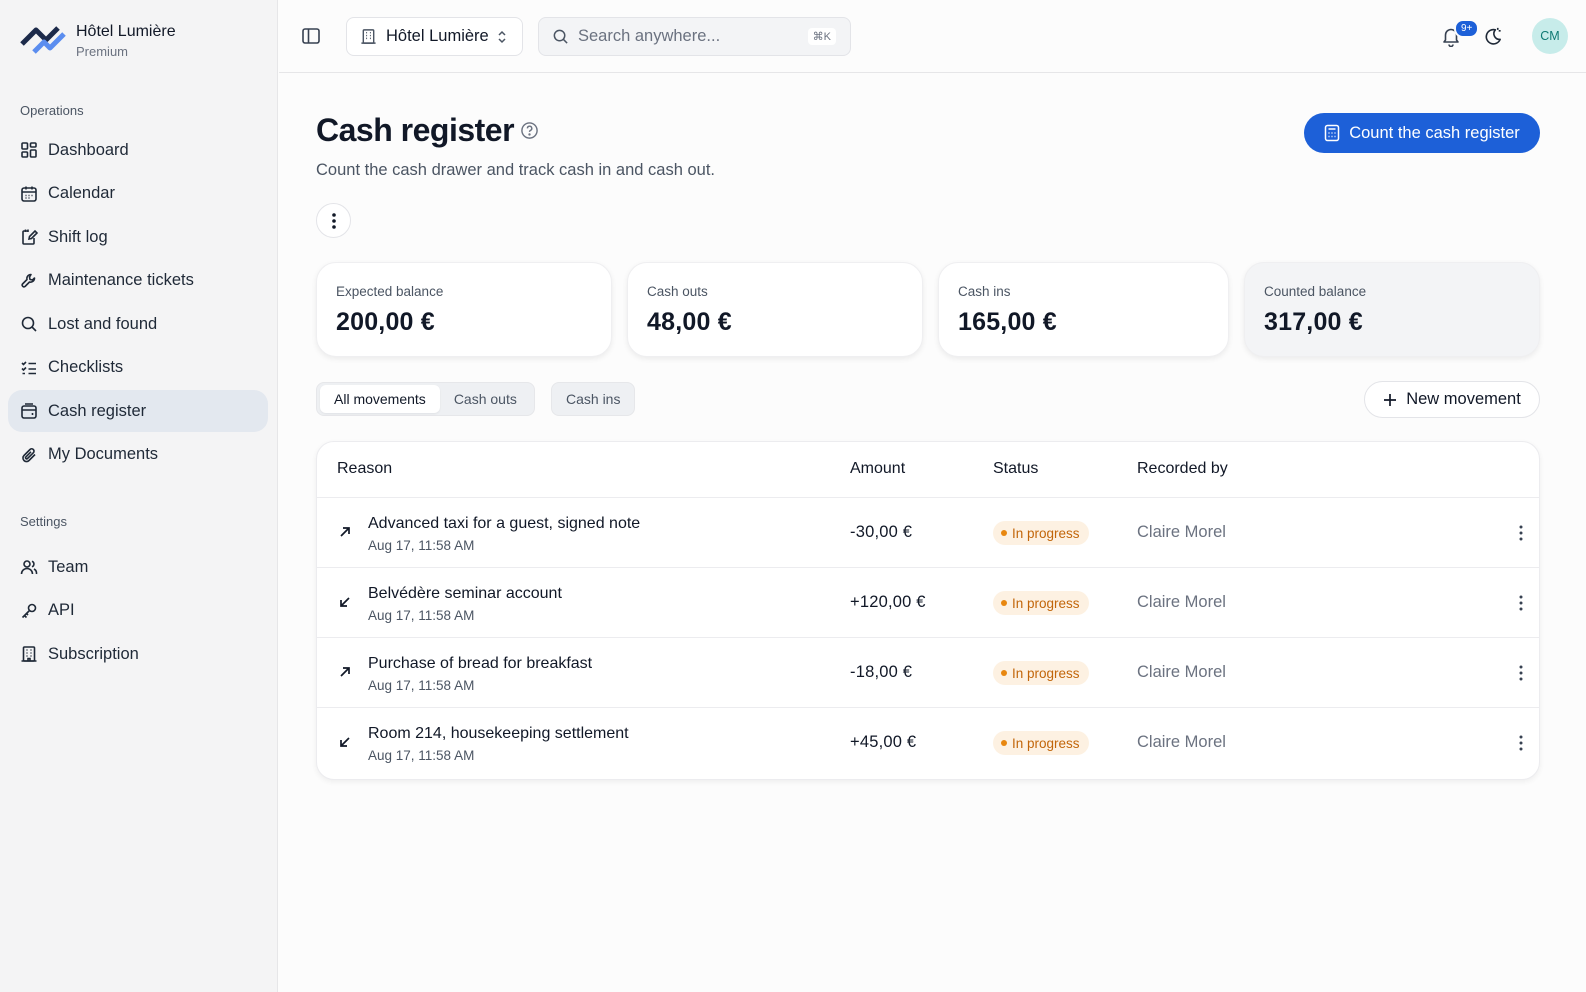  Describe the element at coordinates (138, 368) in the screenshot. I see `sidebar-item-checklists: Checklists` at that location.